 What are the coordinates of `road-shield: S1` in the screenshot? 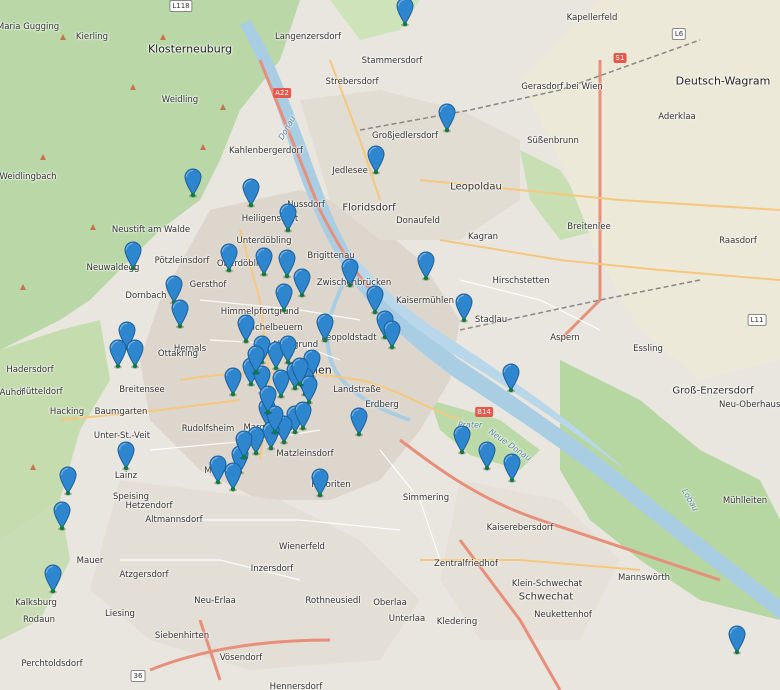 It's located at (620, 58).